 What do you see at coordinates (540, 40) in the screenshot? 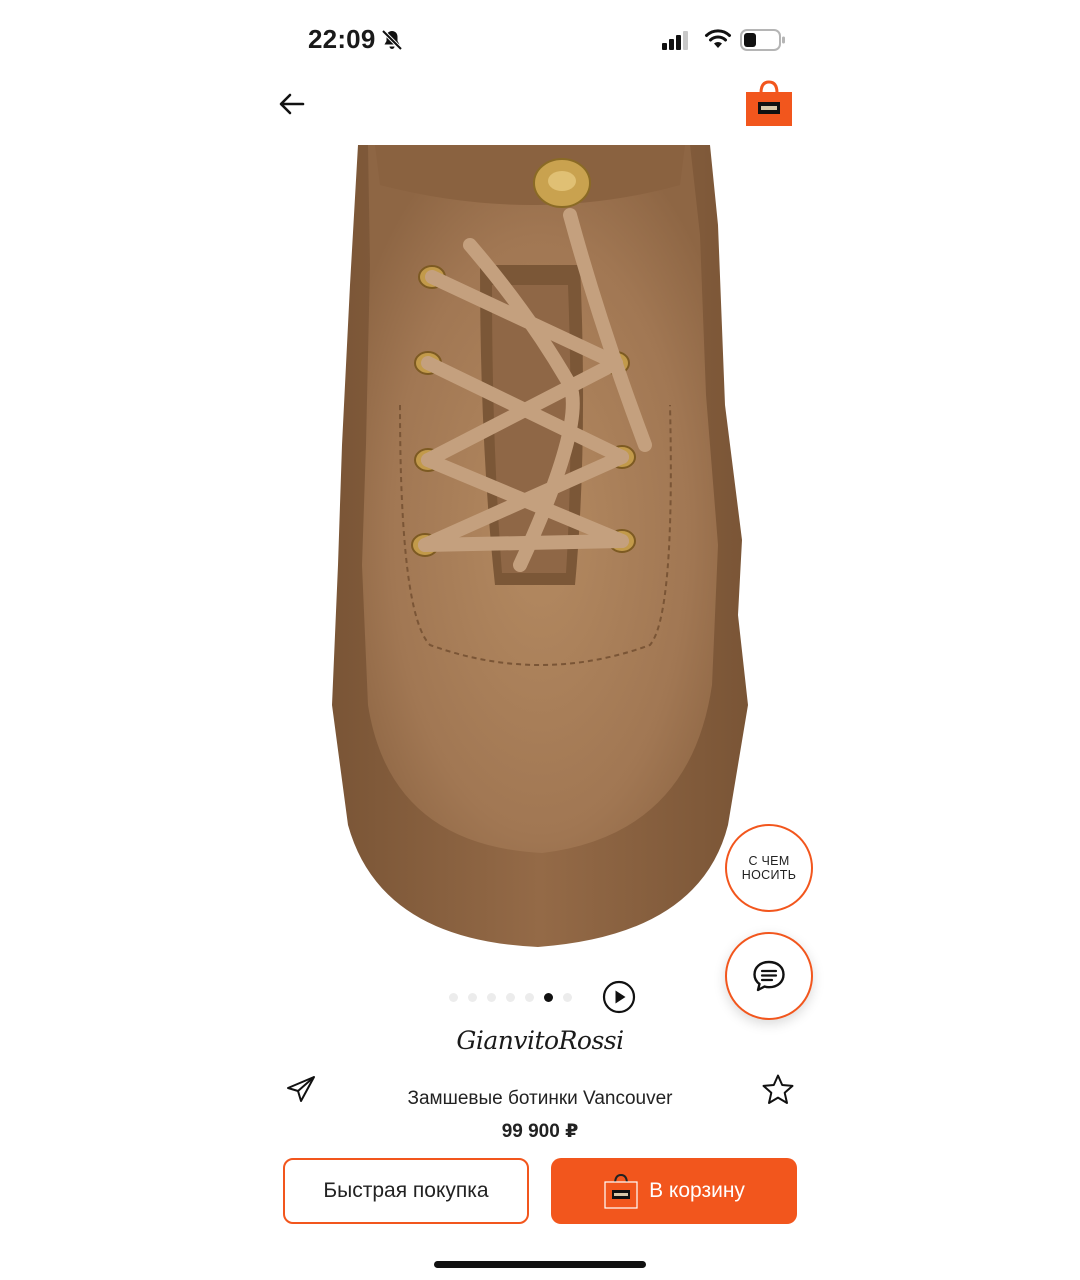
I see `status-bar: 22:09` at bounding box center [540, 40].